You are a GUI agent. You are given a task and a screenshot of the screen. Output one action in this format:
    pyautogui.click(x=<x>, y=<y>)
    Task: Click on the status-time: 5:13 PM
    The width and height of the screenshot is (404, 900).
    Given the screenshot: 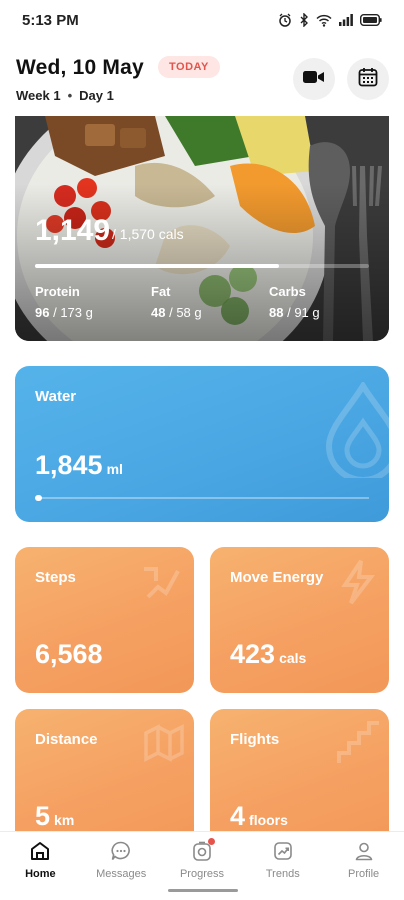 What is the action you would take?
    pyautogui.click(x=50, y=20)
    